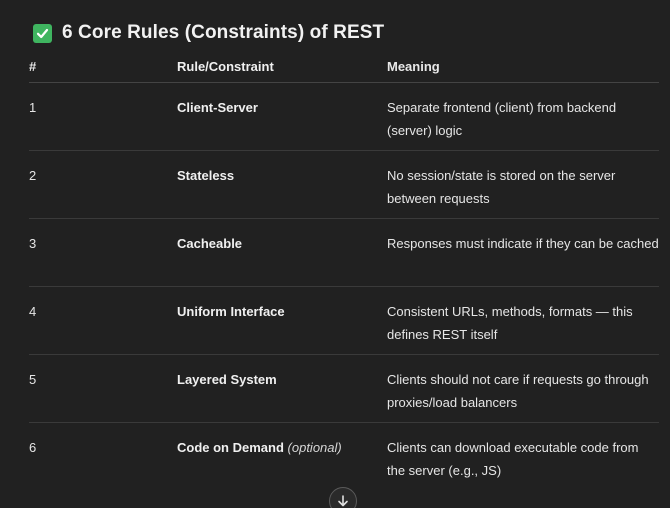  I want to click on rule-optional-note: (optional), so click(314, 447).